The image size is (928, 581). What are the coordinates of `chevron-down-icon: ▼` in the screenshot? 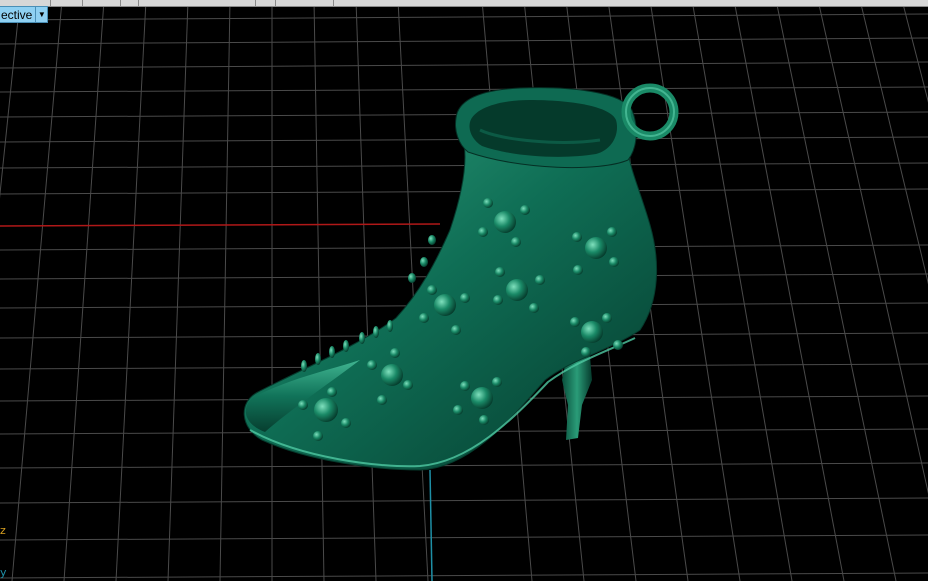 It's located at (42, 14).